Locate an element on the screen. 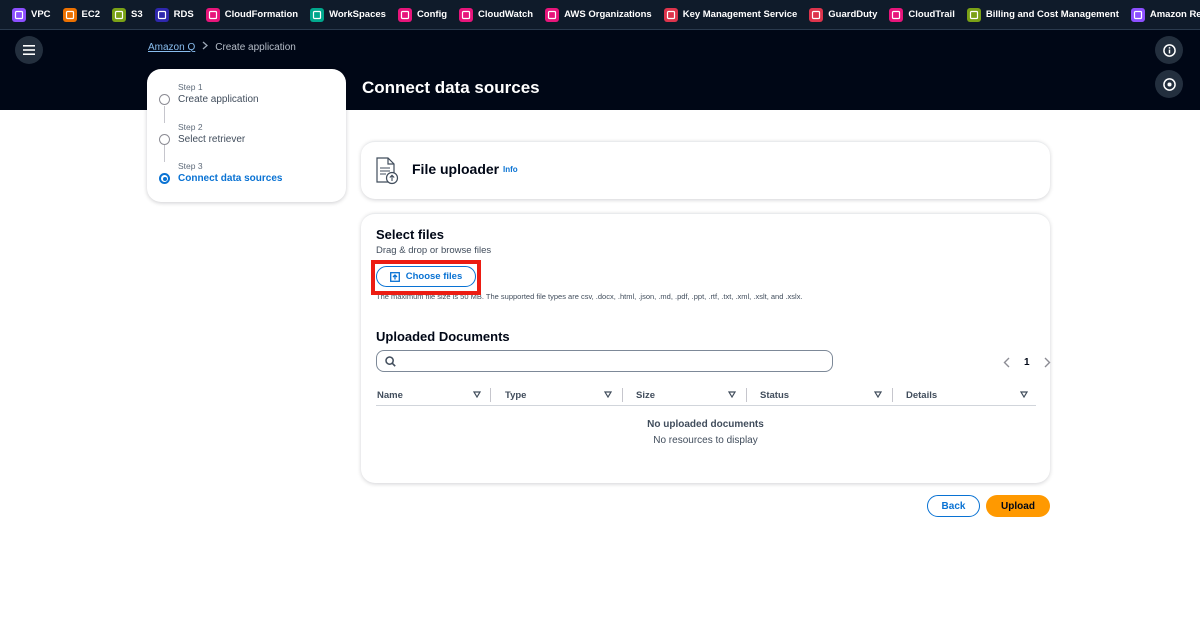 The height and width of the screenshot is (642, 1200). search-input is located at coordinates (617, 361).